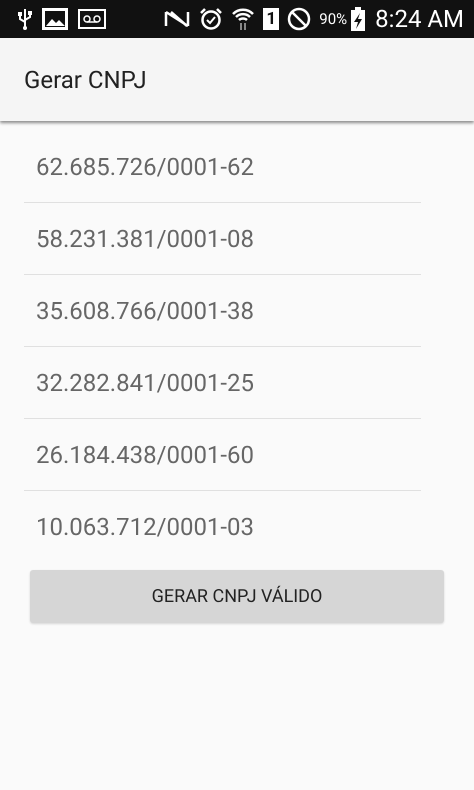 This screenshot has width=474, height=790. I want to click on usb-icon, so click(25, 19).